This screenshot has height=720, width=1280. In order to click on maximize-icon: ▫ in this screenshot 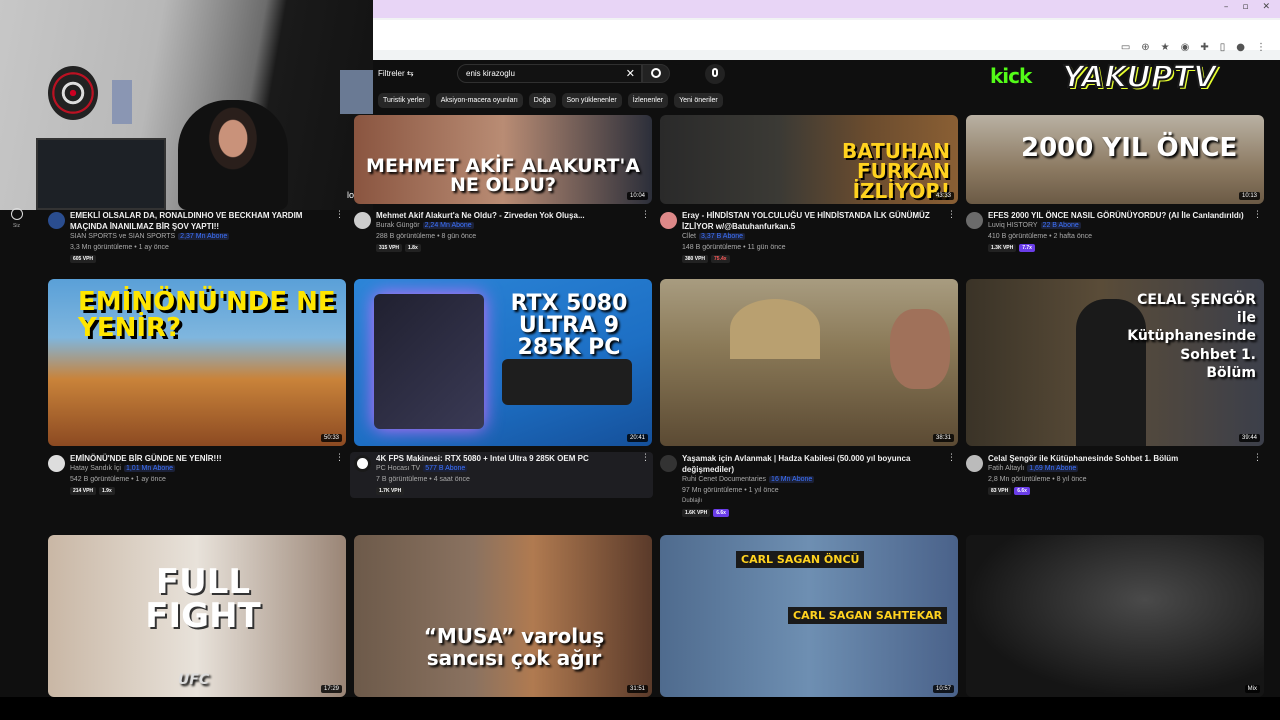, I will do `click(1245, 7)`.